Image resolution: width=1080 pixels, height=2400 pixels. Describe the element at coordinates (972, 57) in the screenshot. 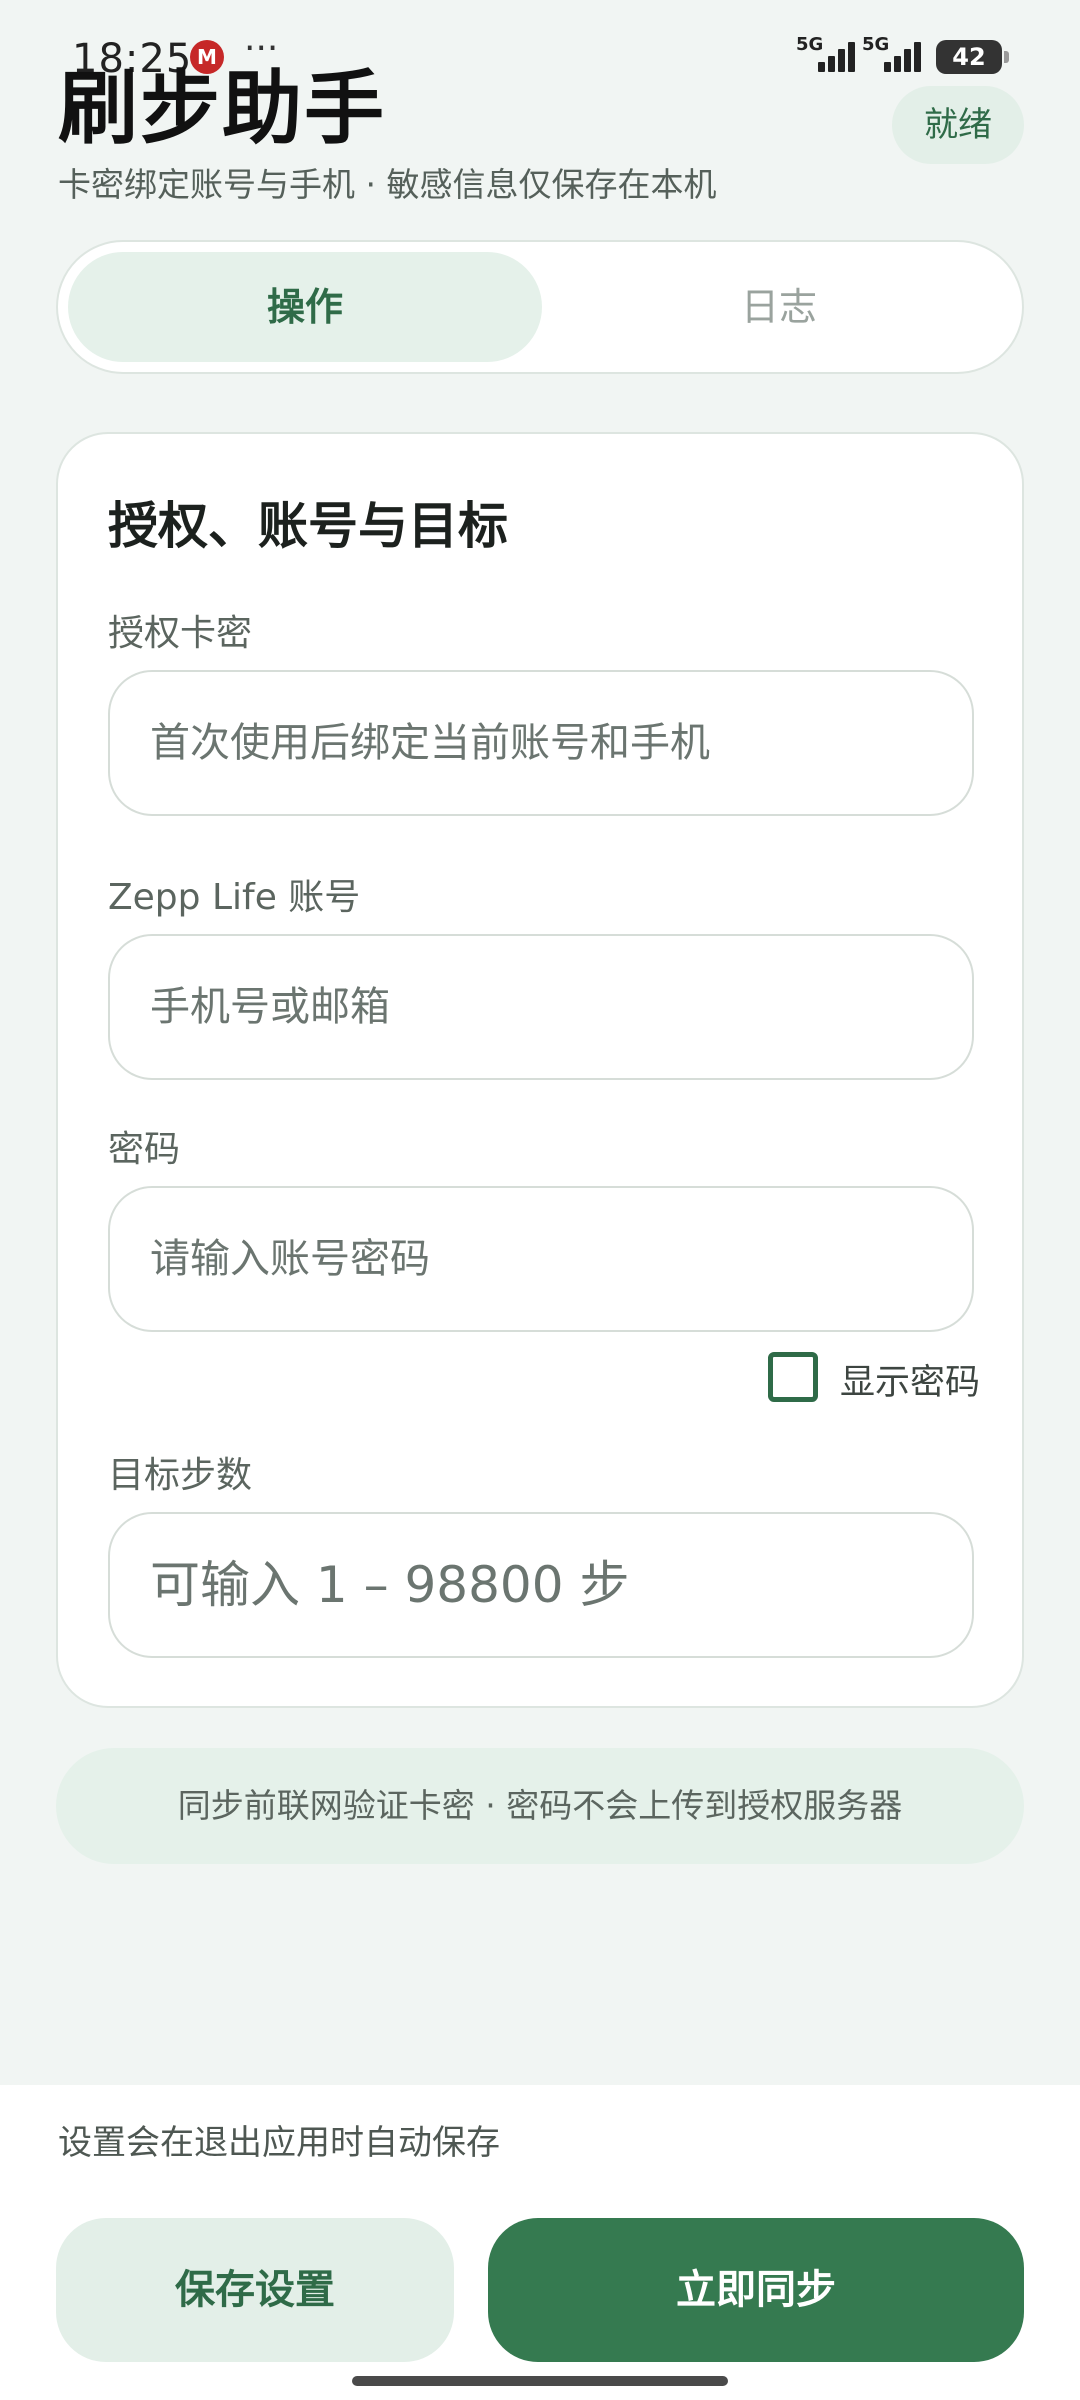

I see `battery-icon: 42` at that location.